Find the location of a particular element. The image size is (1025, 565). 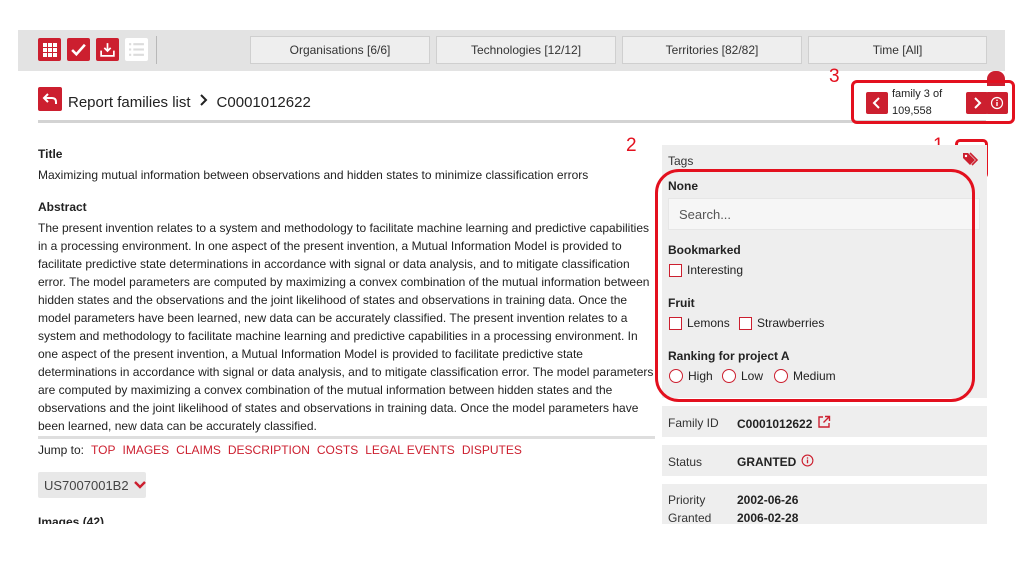

back-arrow-icon is located at coordinates (50, 99).